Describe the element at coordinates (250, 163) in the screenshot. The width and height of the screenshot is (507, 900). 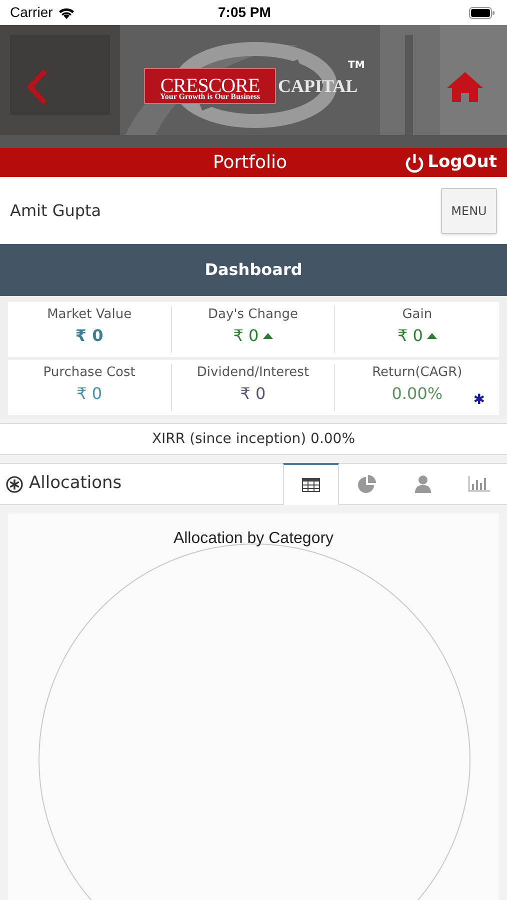
I see `page-title: Portfolio` at that location.